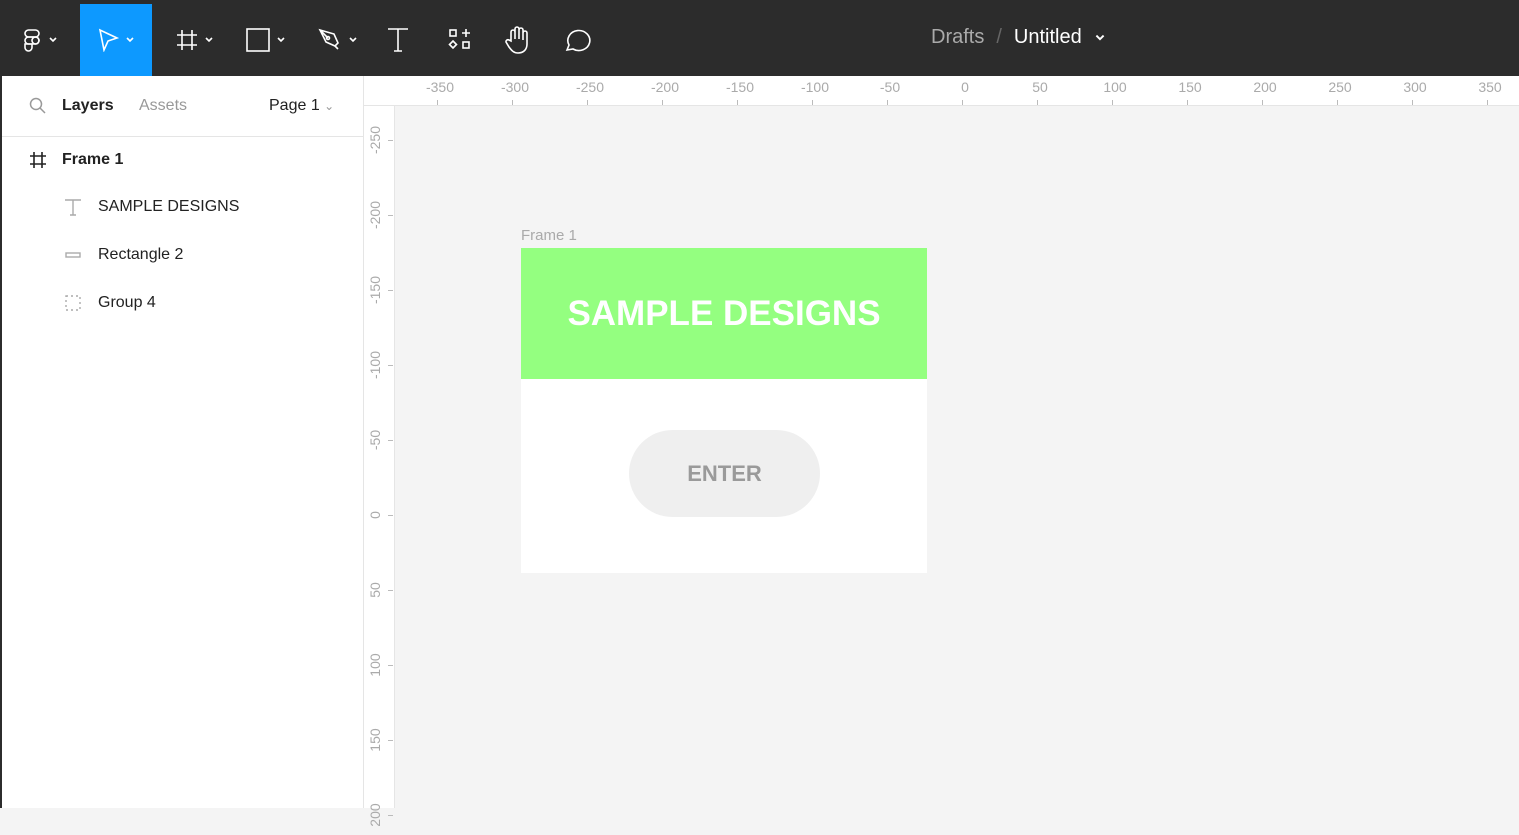  Describe the element at coordinates (1340, 87) in the screenshot. I see `ruler-label: 250` at that location.